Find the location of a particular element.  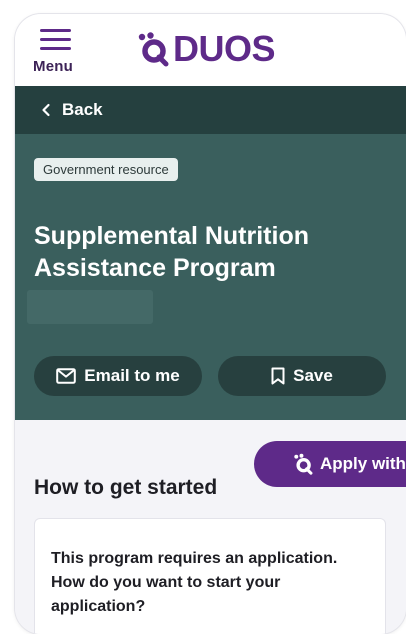

apply-button-label: Apply with is located at coordinates (363, 463).